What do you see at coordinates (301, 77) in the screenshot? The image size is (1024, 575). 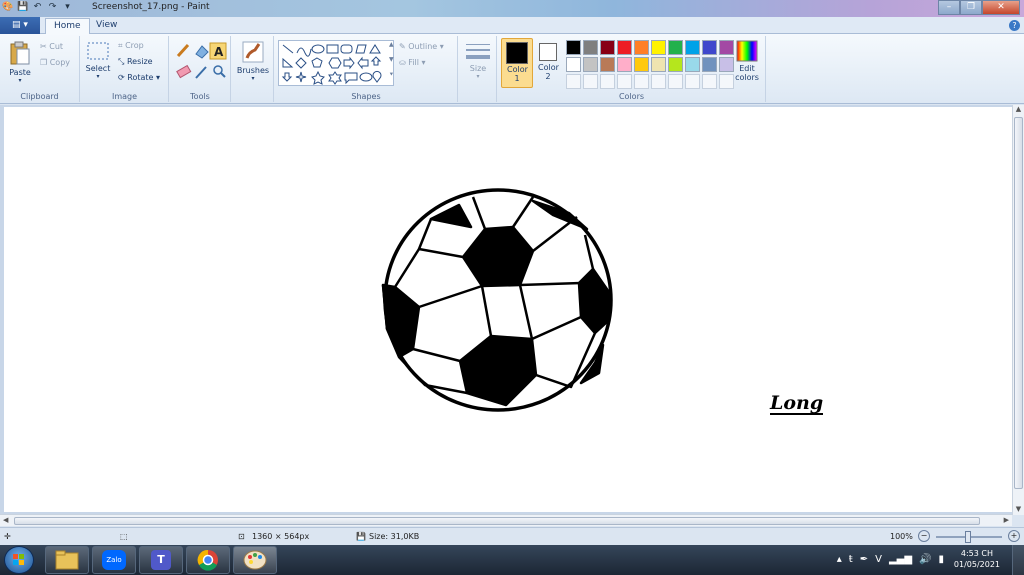 I see `four-point-star-shape-icon` at bounding box center [301, 77].